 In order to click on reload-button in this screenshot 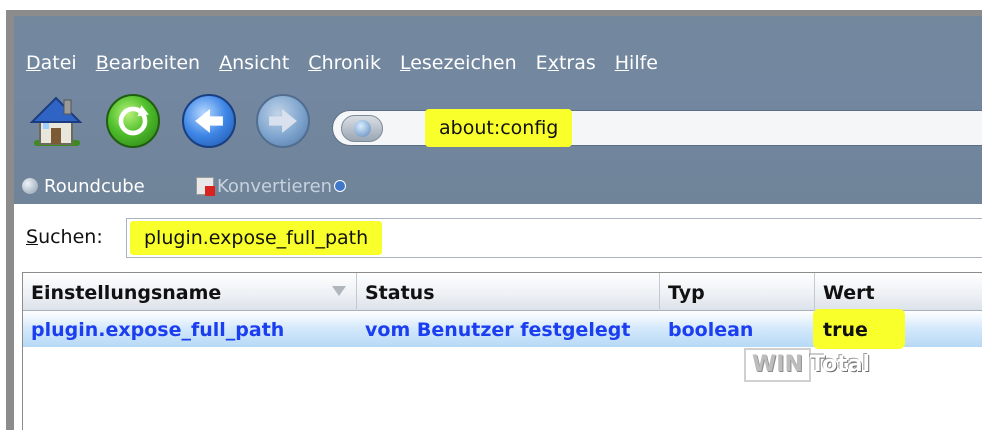, I will do `click(133, 121)`.